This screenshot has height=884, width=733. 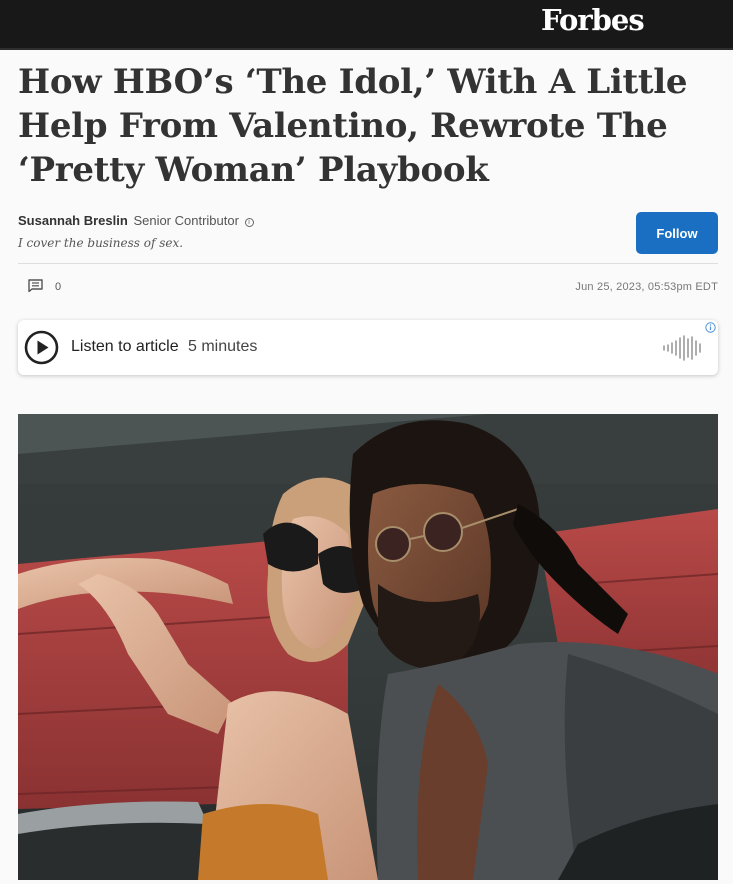 What do you see at coordinates (368, 263) in the screenshot?
I see `divider` at bounding box center [368, 263].